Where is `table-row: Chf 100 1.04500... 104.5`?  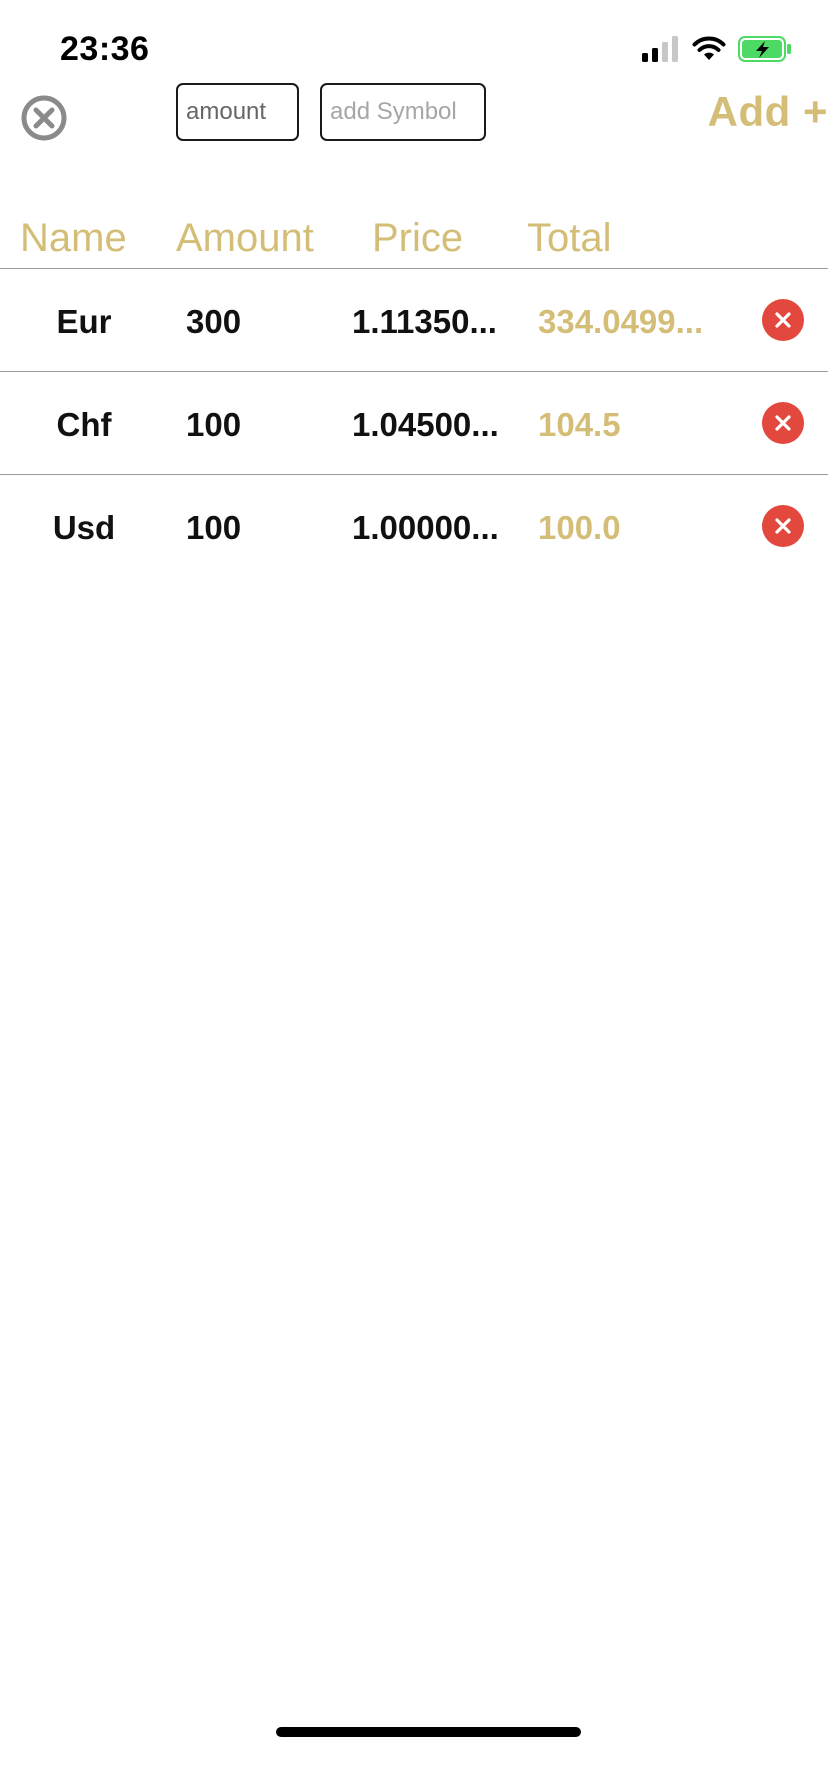
table-row: Chf 100 1.04500... 104.5 is located at coordinates (414, 423).